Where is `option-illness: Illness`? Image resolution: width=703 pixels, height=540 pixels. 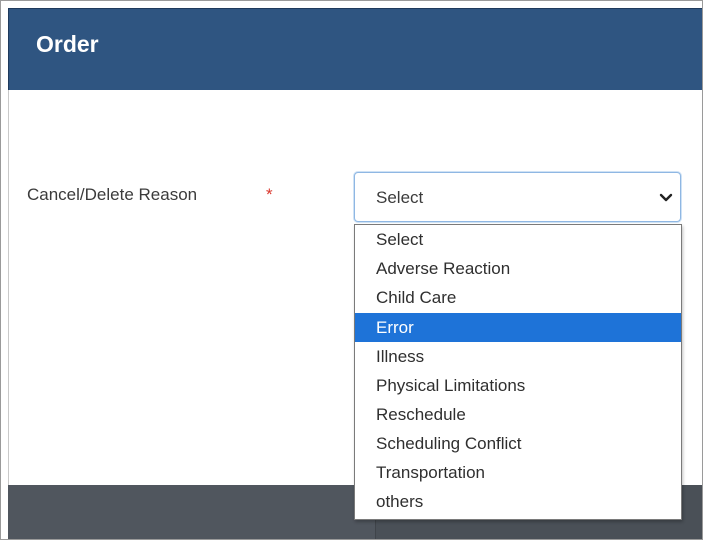 option-illness: Illness is located at coordinates (518, 356).